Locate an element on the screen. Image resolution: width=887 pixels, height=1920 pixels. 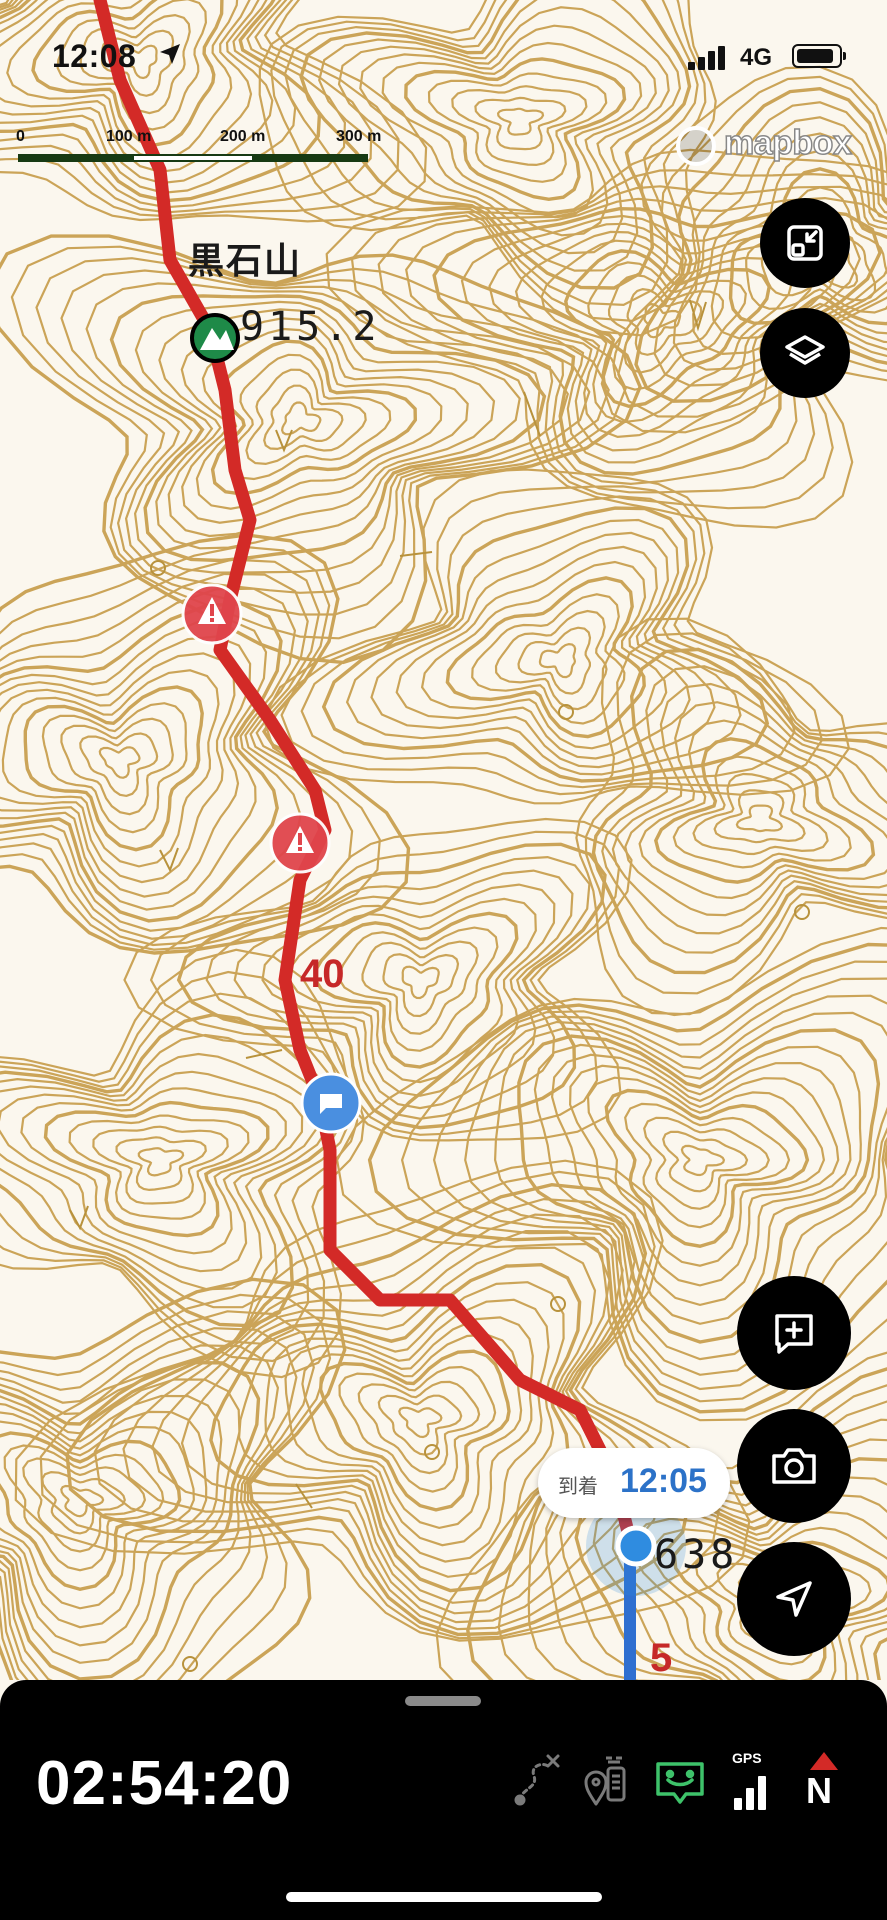
gps-label: GPS is located at coordinates (747, 1758).